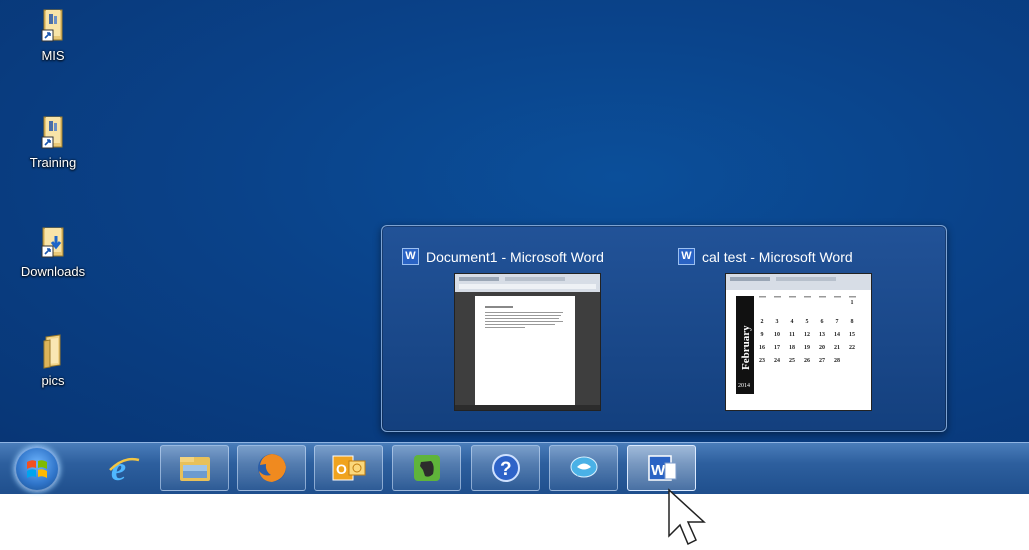  Describe the element at coordinates (792, 361) in the screenshot. I see `calendar-day: 25` at that location.